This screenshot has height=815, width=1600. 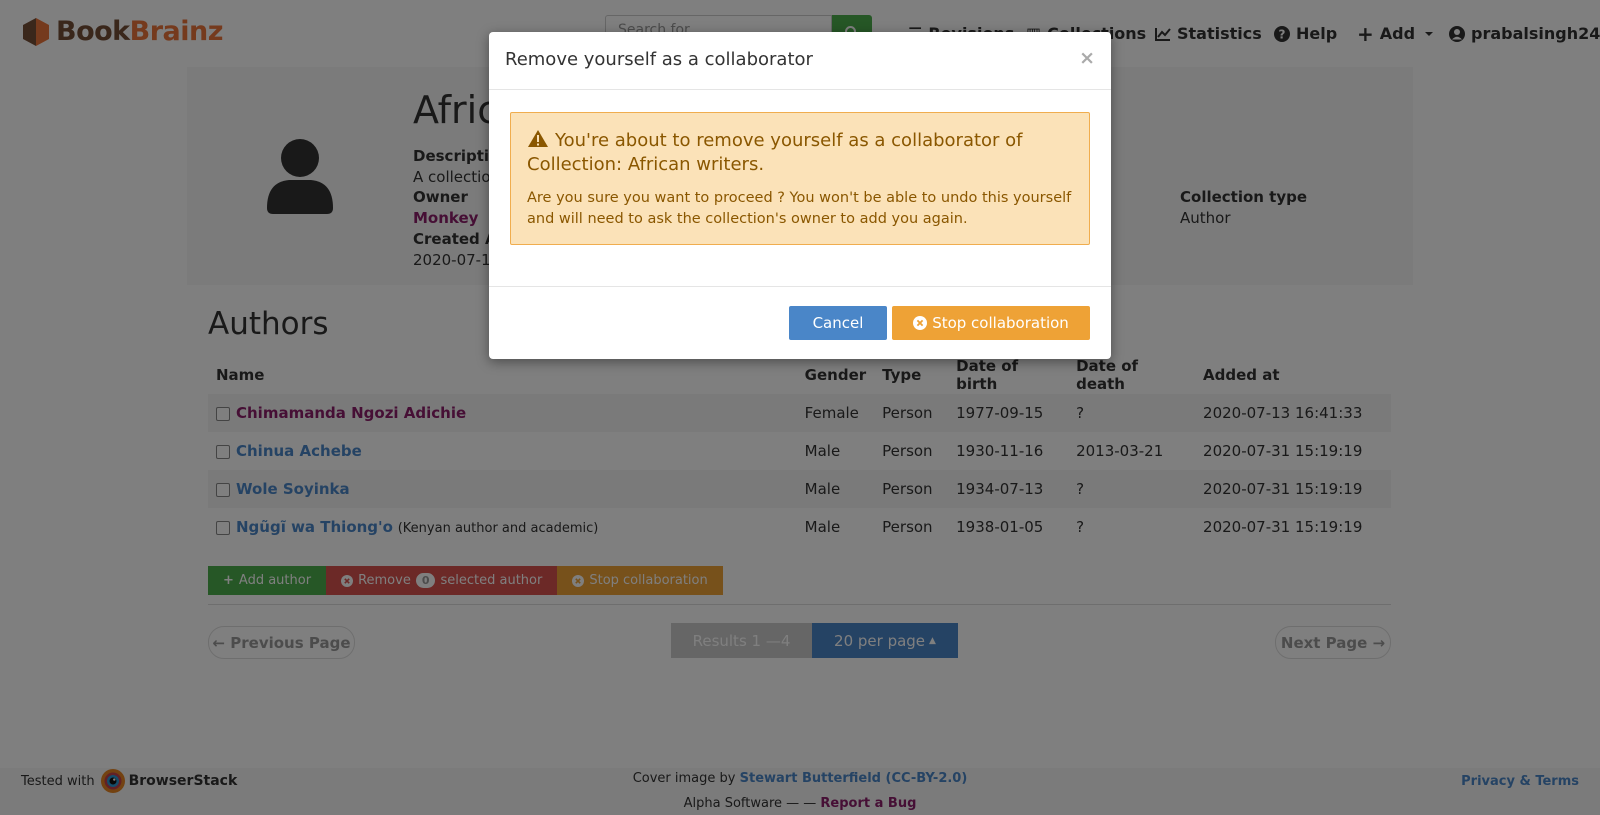 What do you see at coordinates (838, 323) in the screenshot?
I see `cancel-button: Cancel` at bounding box center [838, 323].